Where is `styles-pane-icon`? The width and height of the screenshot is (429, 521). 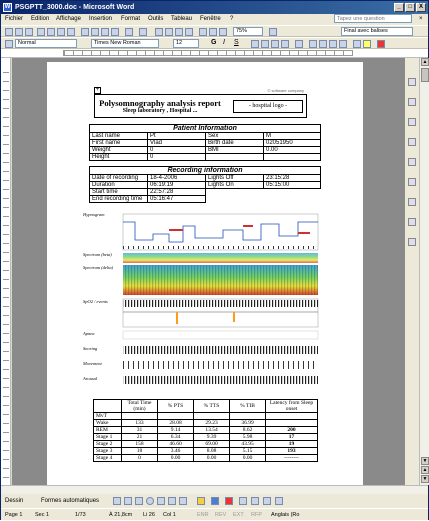
styles-pane-icon is located at coordinates (9, 44).